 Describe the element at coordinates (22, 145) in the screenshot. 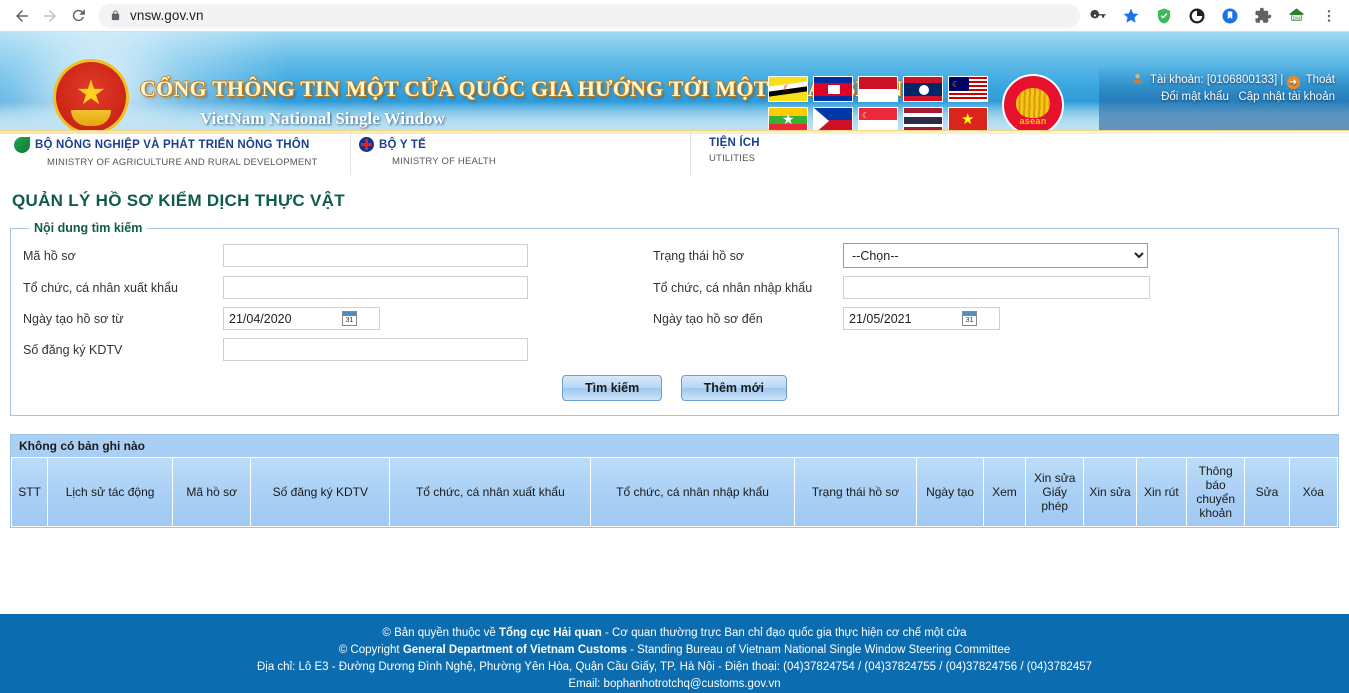

I see `leaf-icon` at that location.